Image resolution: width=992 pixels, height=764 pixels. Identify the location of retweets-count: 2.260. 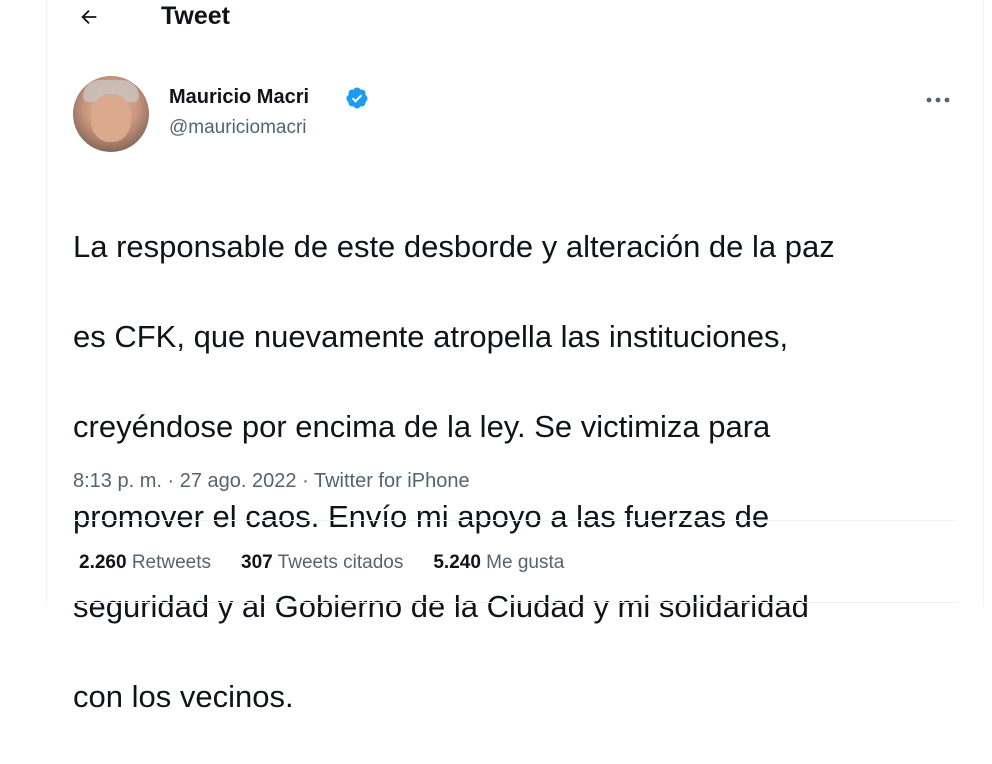
(103, 562).